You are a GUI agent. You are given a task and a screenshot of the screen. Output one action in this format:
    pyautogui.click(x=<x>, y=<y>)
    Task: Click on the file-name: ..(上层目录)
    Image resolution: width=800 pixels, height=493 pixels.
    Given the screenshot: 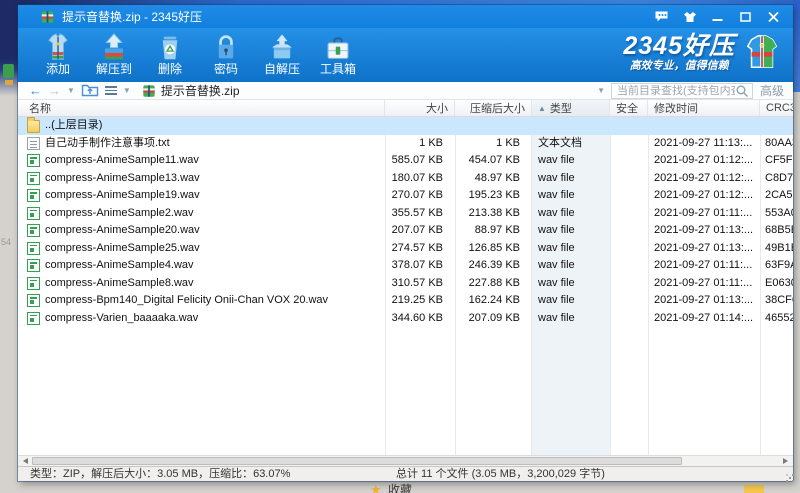 What is the action you would take?
    pyautogui.click(x=74, y=125)
    